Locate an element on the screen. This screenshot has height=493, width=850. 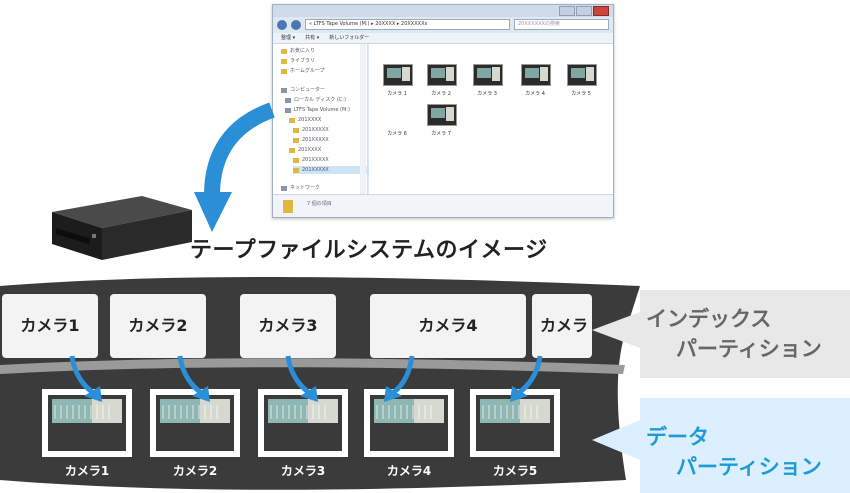
minimize-icon is located at coordinates (567, 11).